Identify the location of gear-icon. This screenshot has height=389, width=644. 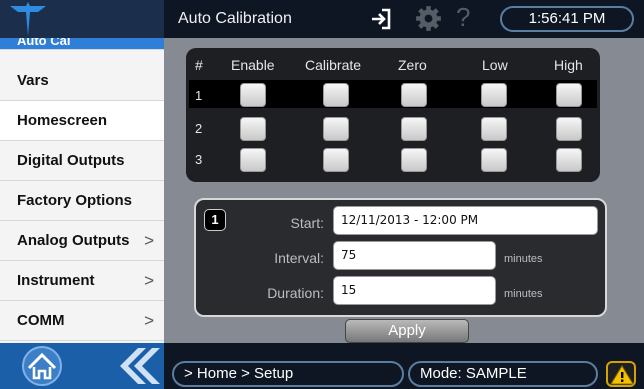
(428, 18).